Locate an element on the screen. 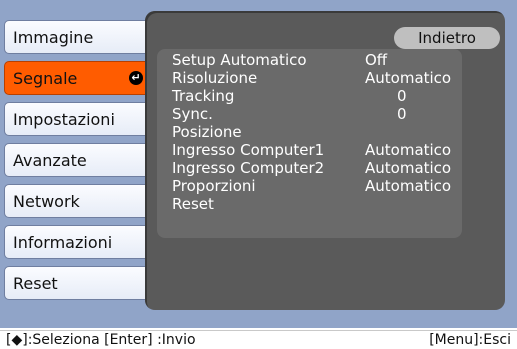 This screenshot has width=517, height=349. menu-row-ingresso-computer2: Ingresso Computer2 Automatico is located at coordinates (332, 168).